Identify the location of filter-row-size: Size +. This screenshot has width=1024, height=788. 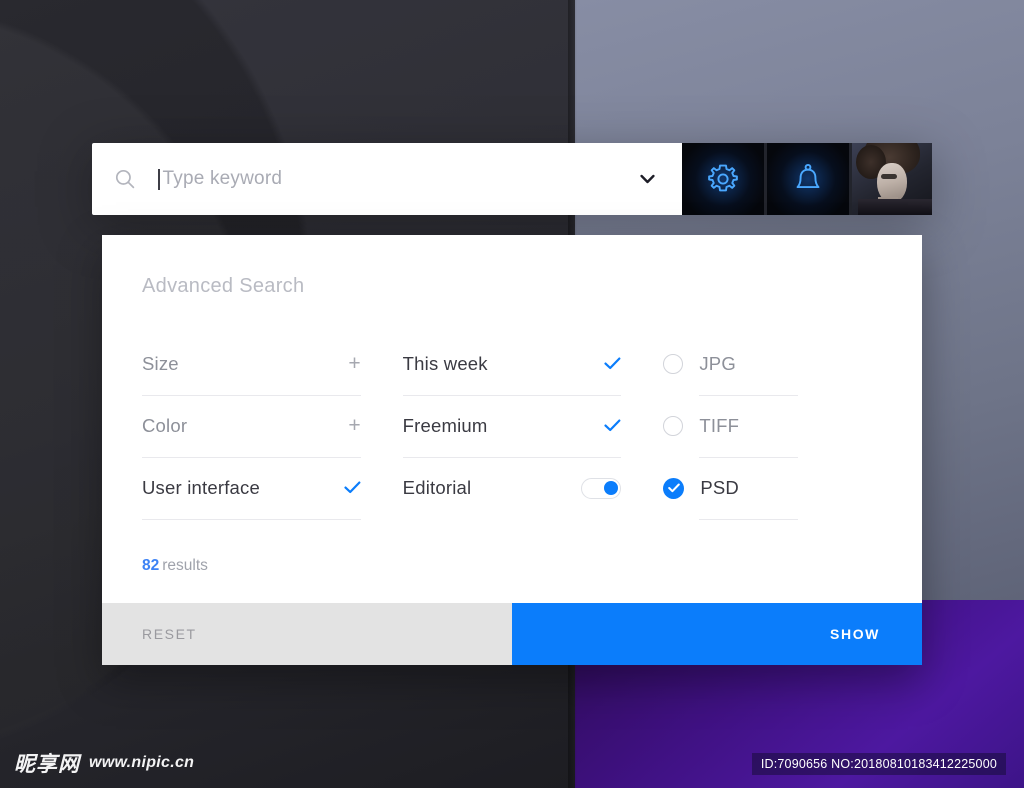
(251, 365).